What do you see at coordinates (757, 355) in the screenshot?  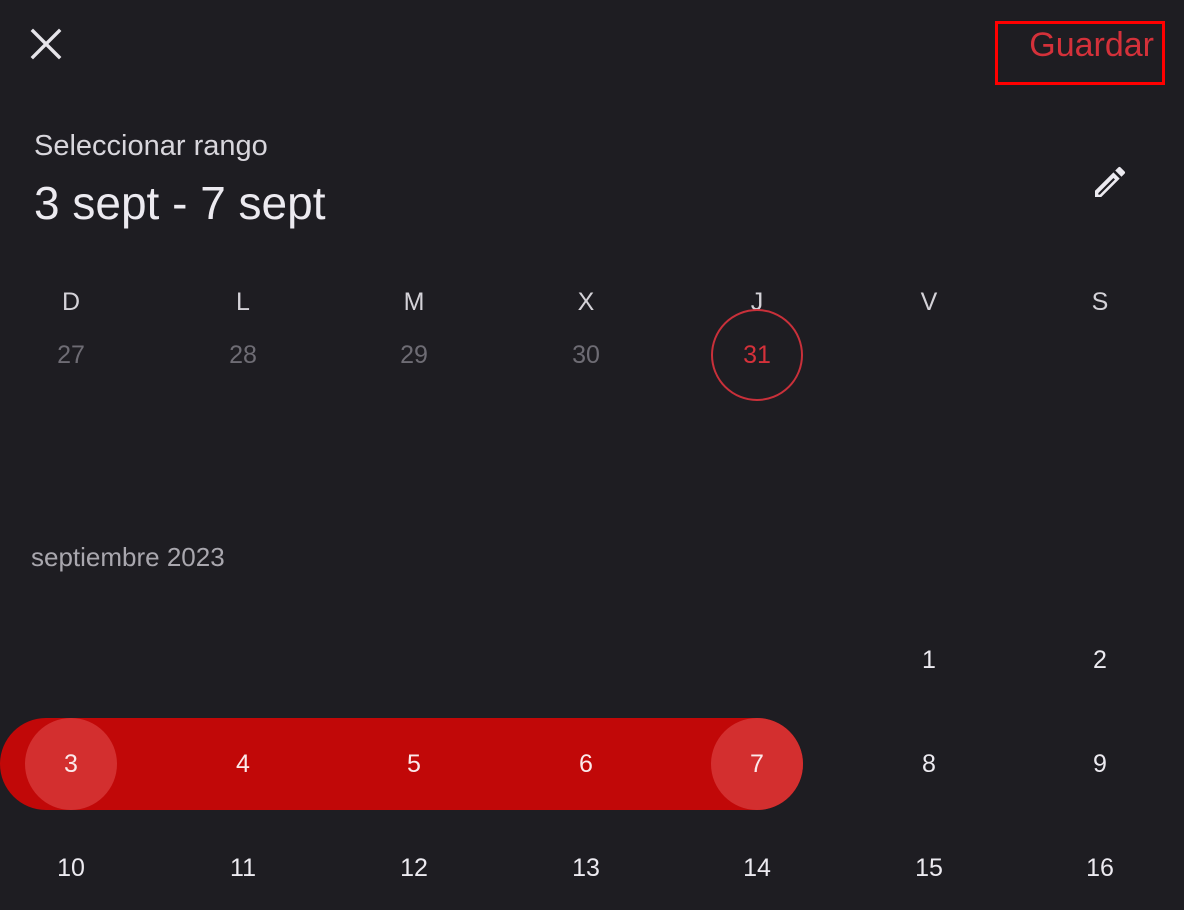 I see `day-cell-today: 31` at bounding box center [757, 355].